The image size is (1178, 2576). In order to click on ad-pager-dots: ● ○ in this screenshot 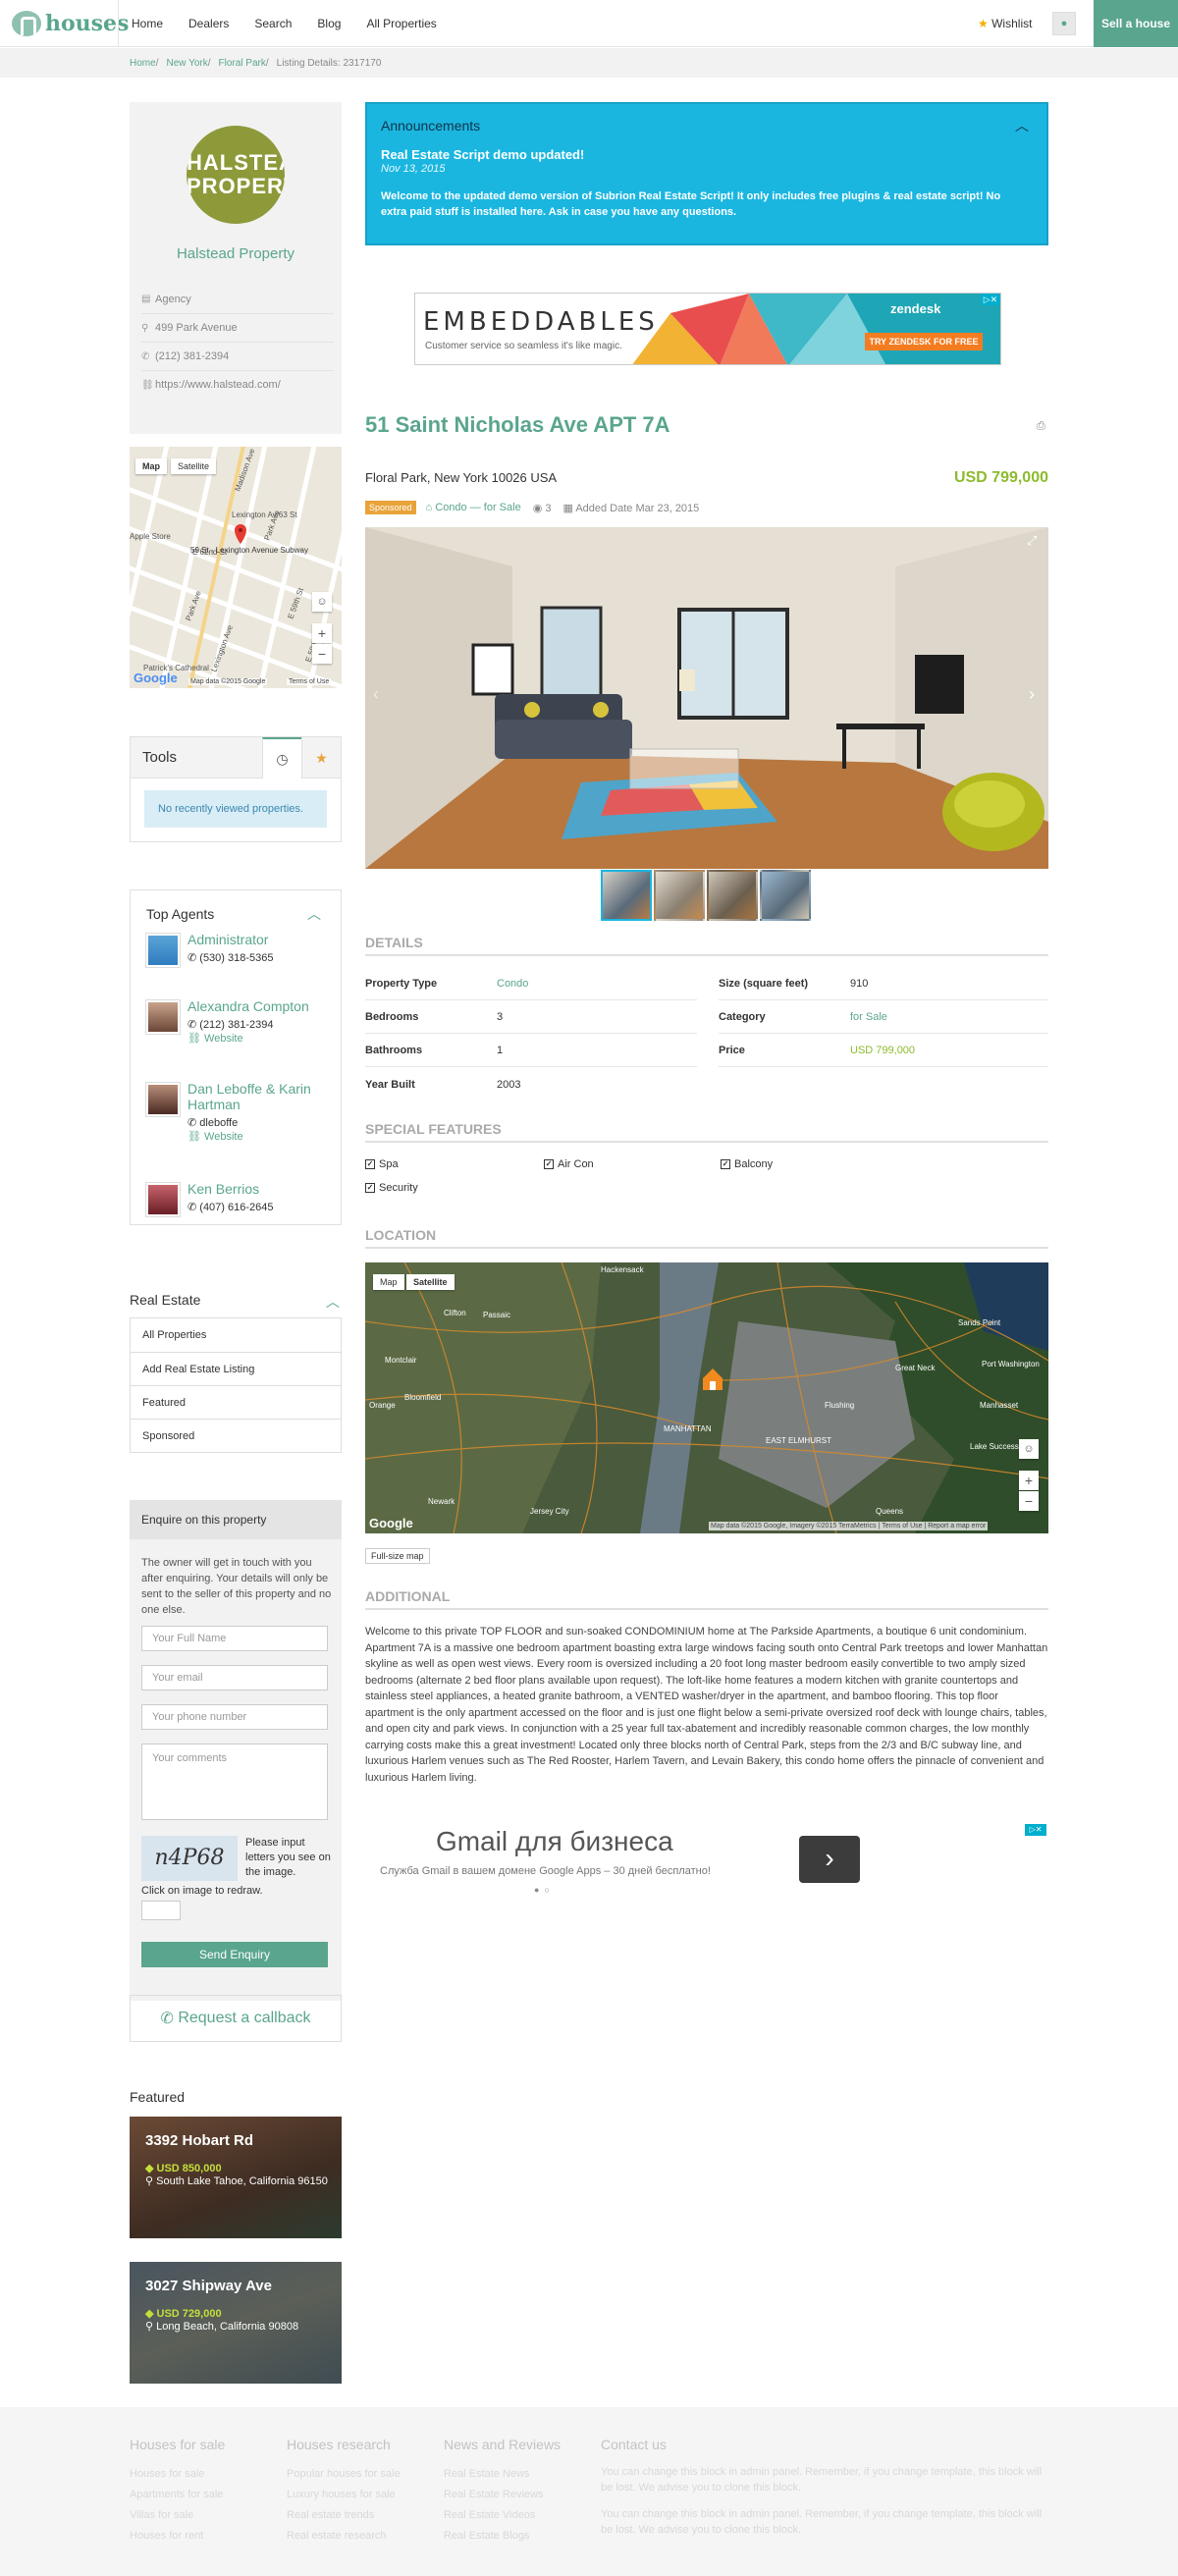, I will do `click(542, 1890)`.